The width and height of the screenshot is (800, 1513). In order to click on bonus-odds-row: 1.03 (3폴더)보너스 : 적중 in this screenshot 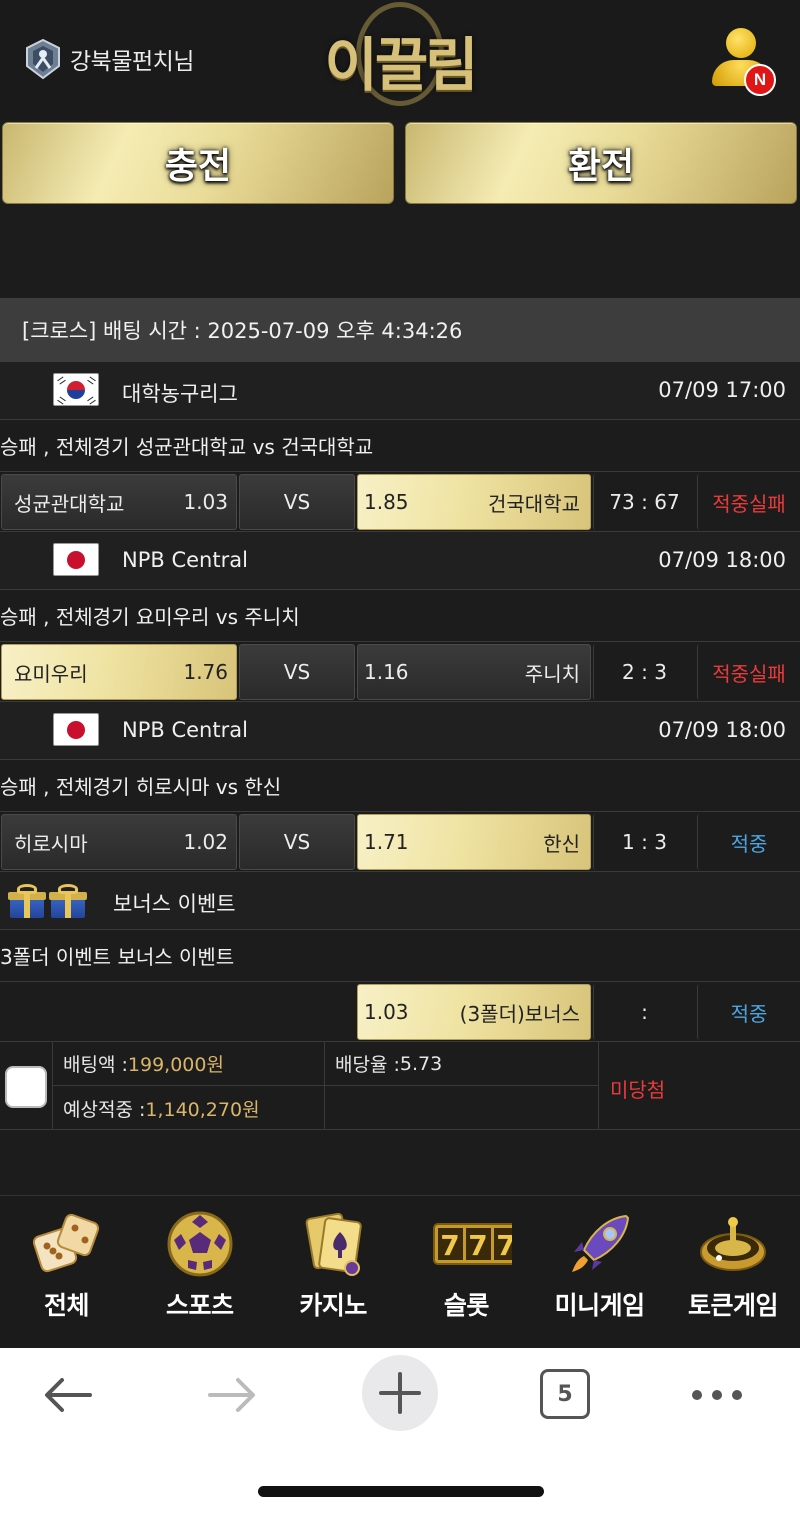, I will do `click(400, 1012)`.